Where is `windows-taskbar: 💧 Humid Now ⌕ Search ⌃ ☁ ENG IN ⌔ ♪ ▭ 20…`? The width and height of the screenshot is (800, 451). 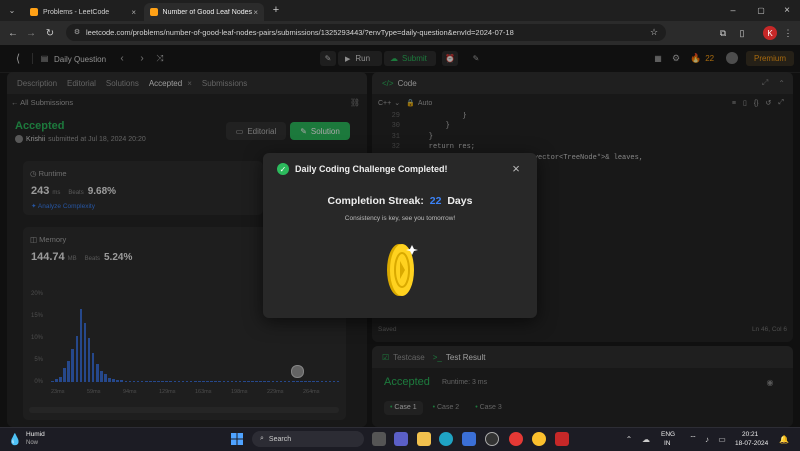
windows-taskbar: 💧 Humid Now ⌕ Search ⌃ ☁ ENG IN ⌔ ♪ ▭ 20… is located at coordinates (400, 439).